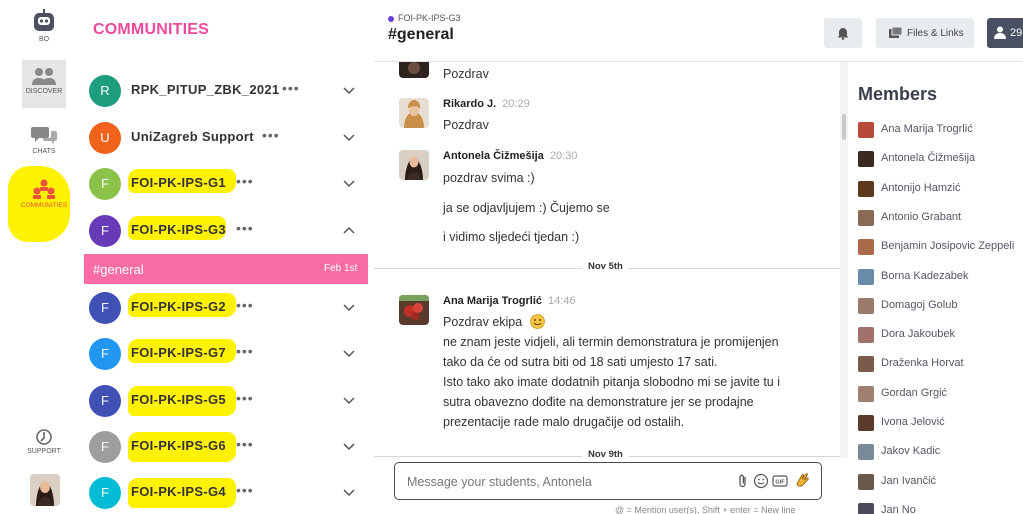 This screenshot has height=514, width=1023. Describe the element at coordinates (178, 306) in the screenshot. I see `community-name-text: FOI-PK-IPS-G2` at that location.